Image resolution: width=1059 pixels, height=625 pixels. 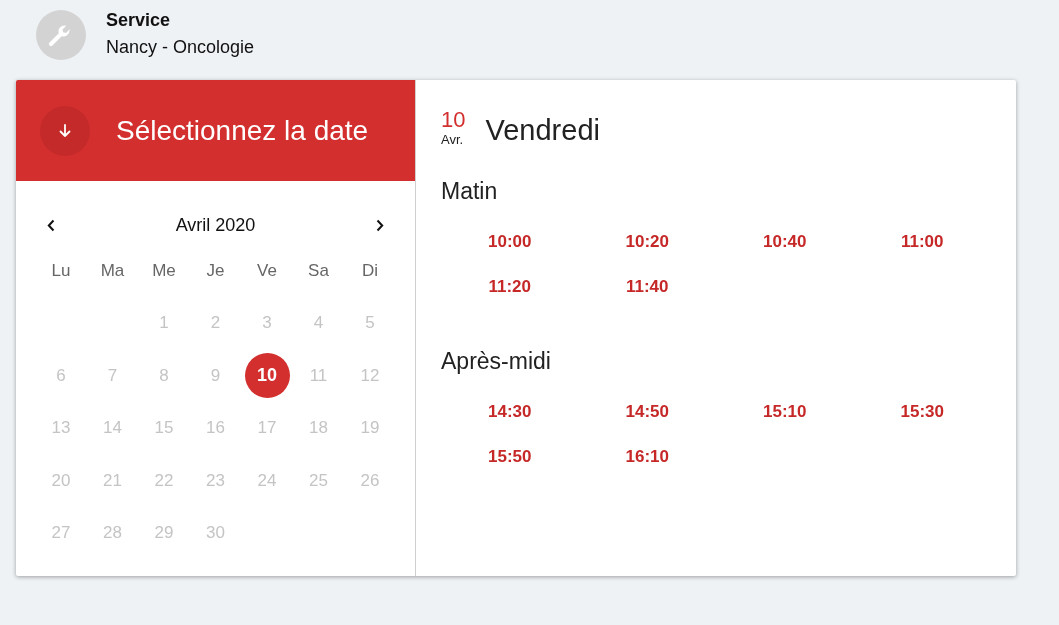 I want to click on calendar-day: 10, so click(x=267, y=376).